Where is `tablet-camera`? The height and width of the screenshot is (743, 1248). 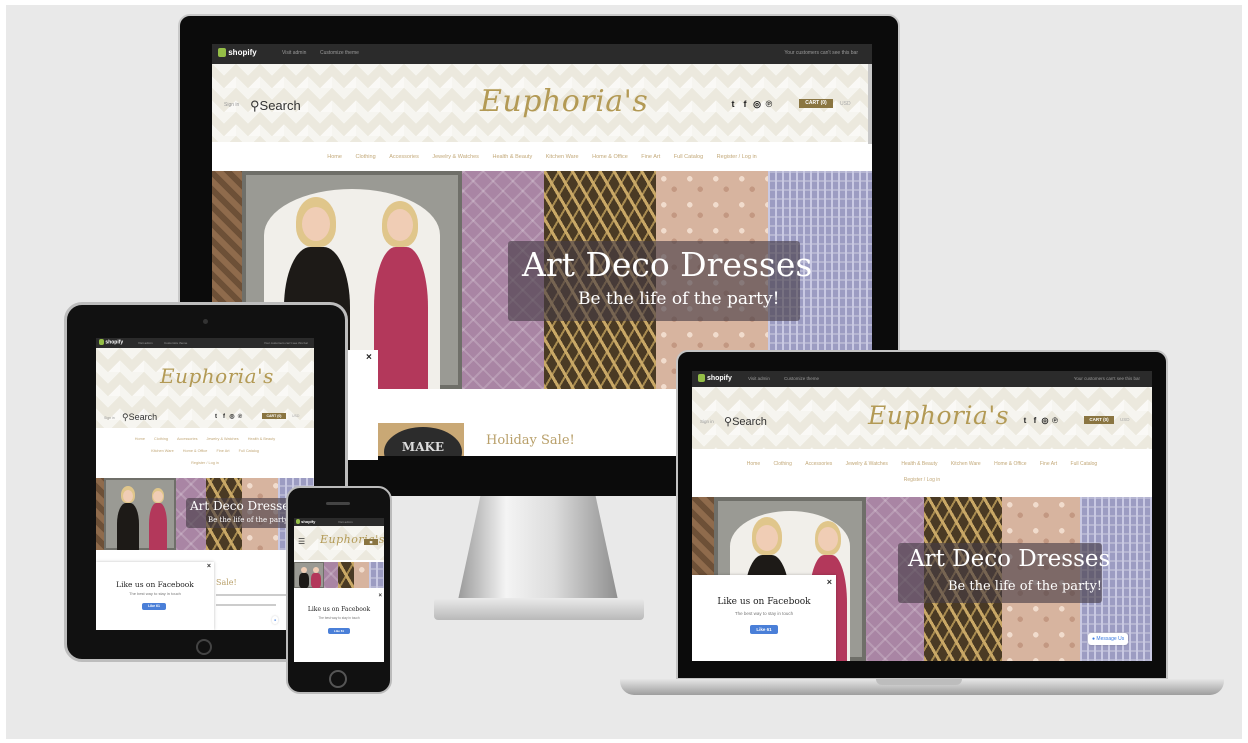 tablet-camera is located at coordinates (205, 321).